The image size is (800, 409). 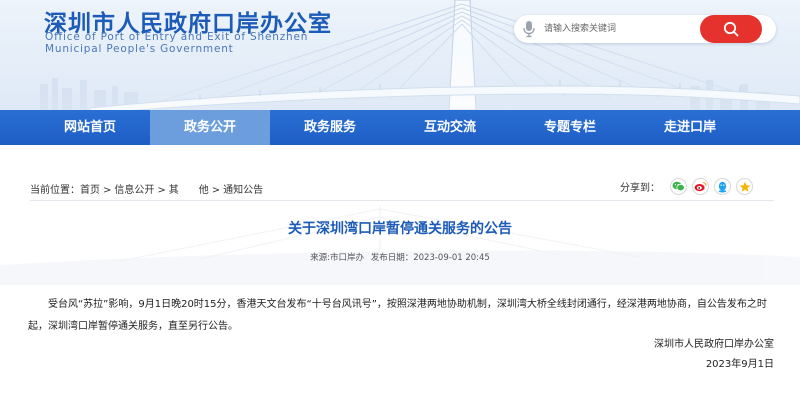 I want to click on share-bar: 分享到：, so click(x=689, y=186).